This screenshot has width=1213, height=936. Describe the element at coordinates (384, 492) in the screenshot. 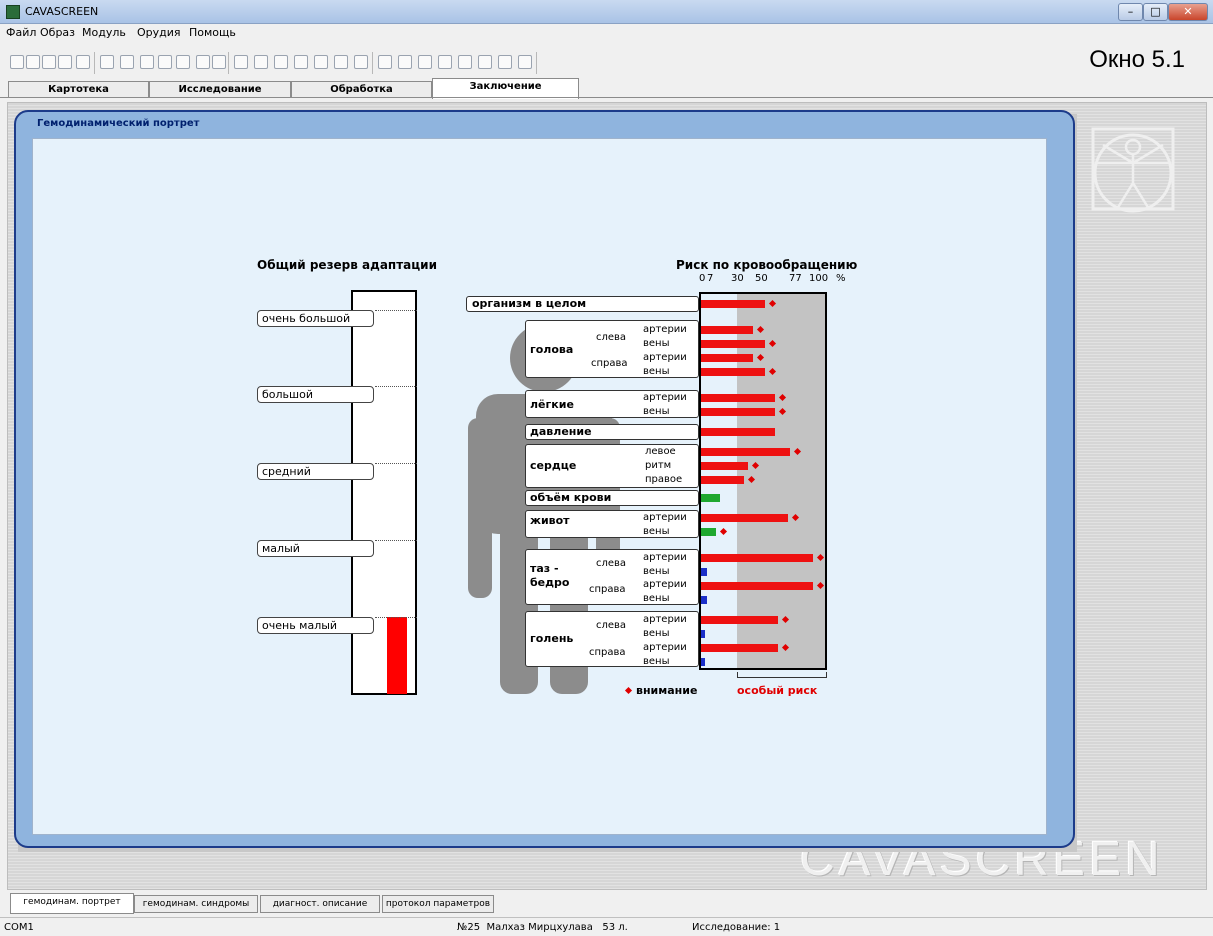

I see `adaptation-scale` at that location.